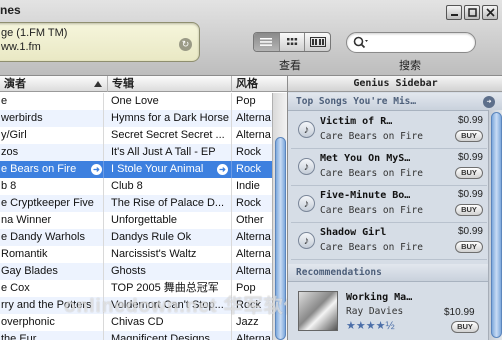  I want to click on top-songs-section-header: Top Songs You're Mis… ➜, so click(395, 102).